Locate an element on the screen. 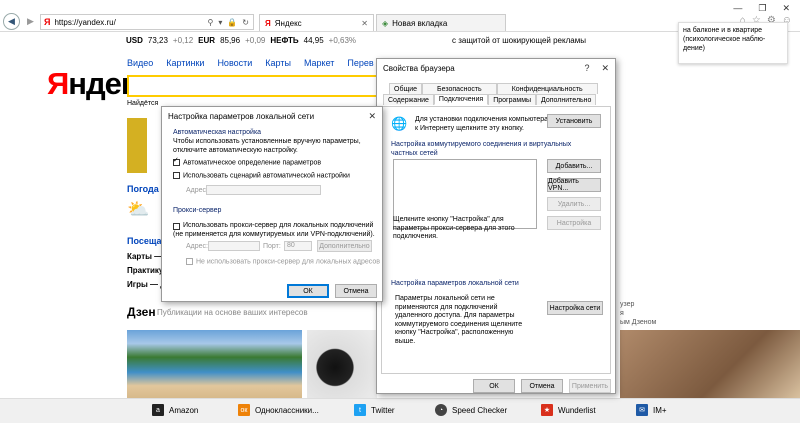 The image size is (800, 423). back-icon: ◀ is located at coordinates (11, 21).